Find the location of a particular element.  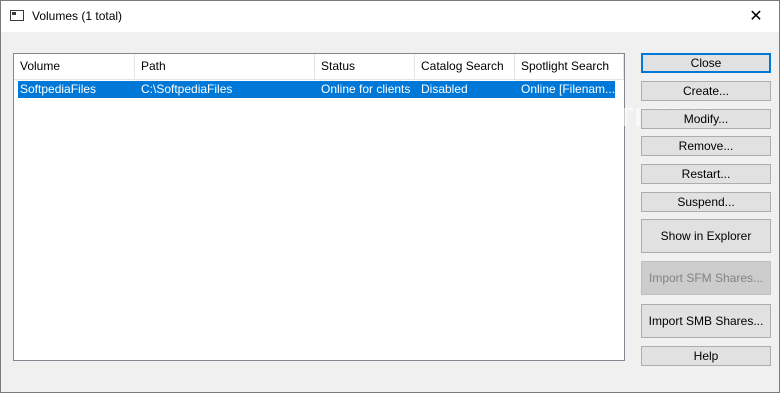

column-header-volume: Volume is located at coordinates (74, 66).